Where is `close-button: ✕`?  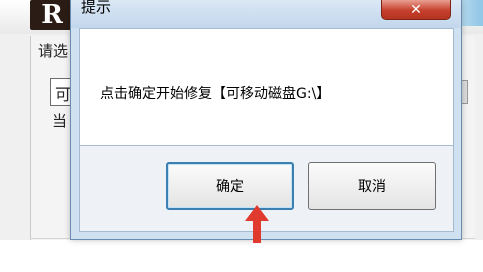 close-button: ✕ is located at coordinates (416, 10).